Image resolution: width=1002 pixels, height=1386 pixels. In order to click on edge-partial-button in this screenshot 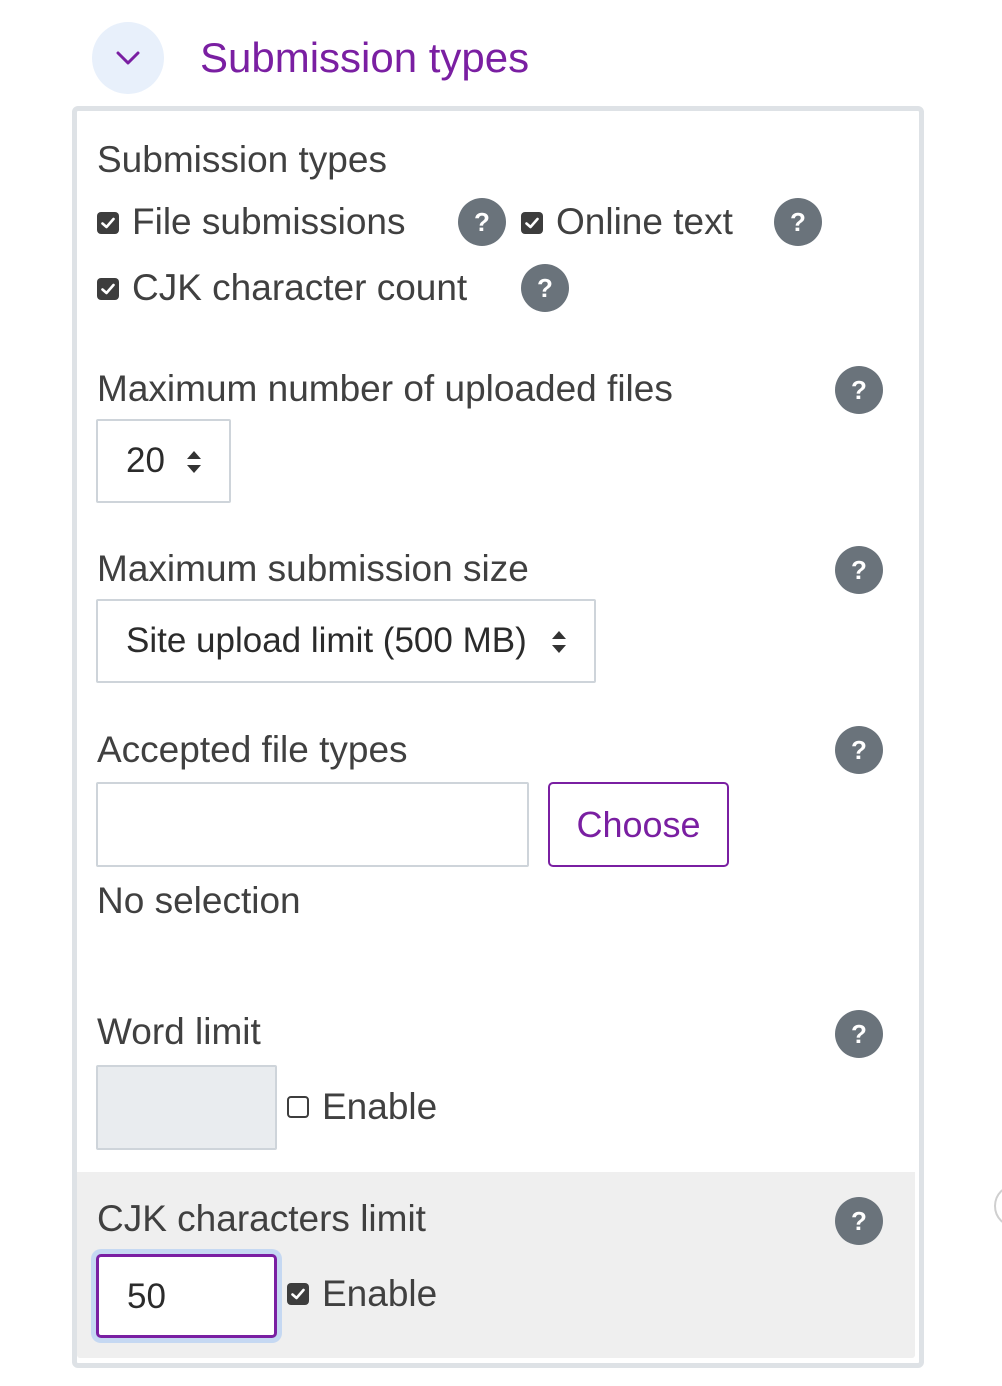, I will do `click(998, 1206)`.